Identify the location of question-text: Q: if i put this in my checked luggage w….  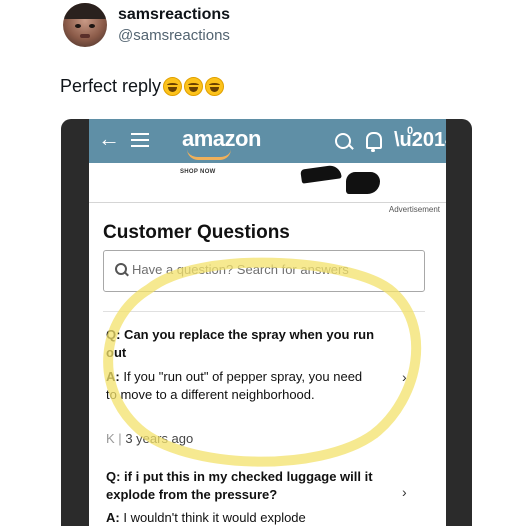
(239, 485).